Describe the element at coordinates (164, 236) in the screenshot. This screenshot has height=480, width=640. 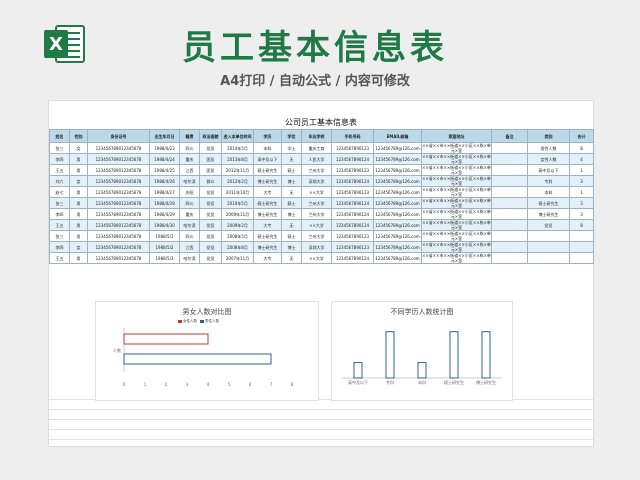
I see `table-cell: 1988/5/1` at that location.